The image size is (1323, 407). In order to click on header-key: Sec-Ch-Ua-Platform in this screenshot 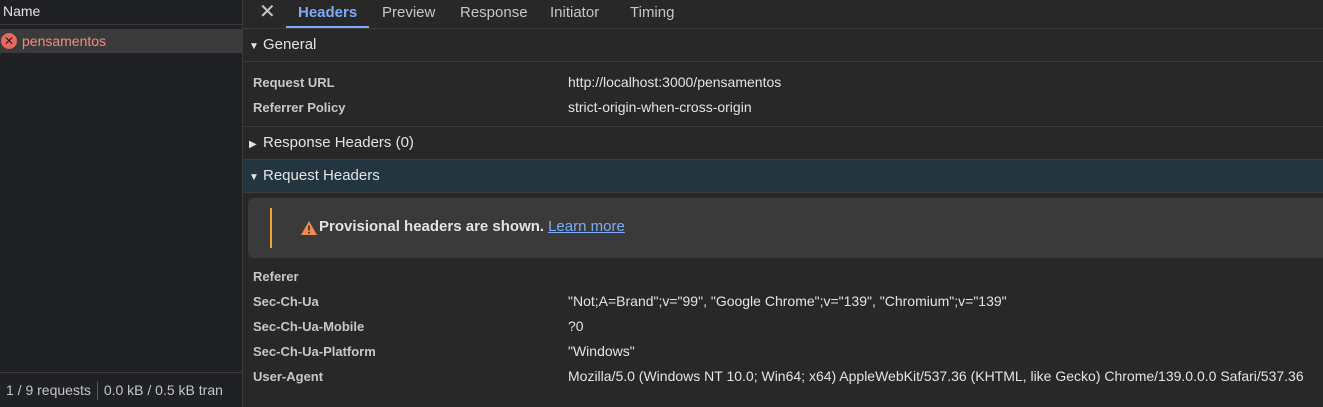, I will do `click(314, 351)`.